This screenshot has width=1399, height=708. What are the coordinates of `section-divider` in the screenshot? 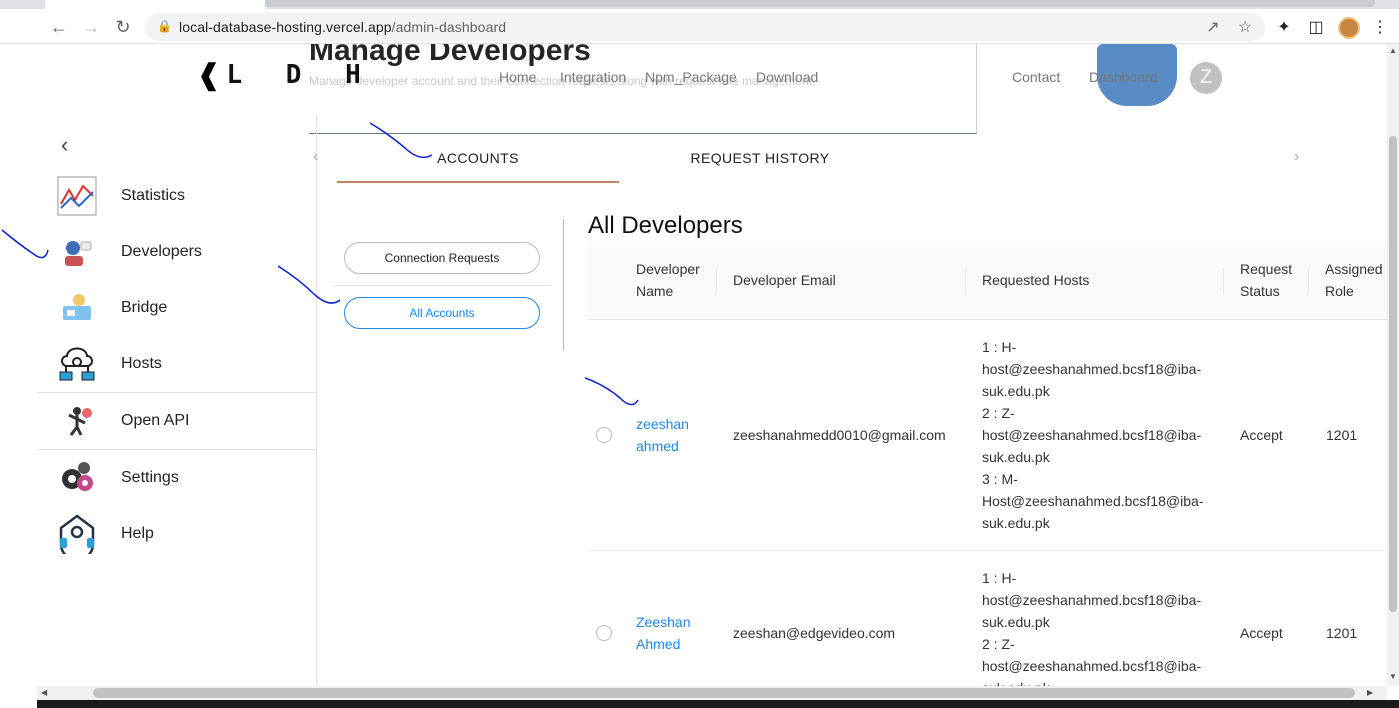 It's located at (563, 285).